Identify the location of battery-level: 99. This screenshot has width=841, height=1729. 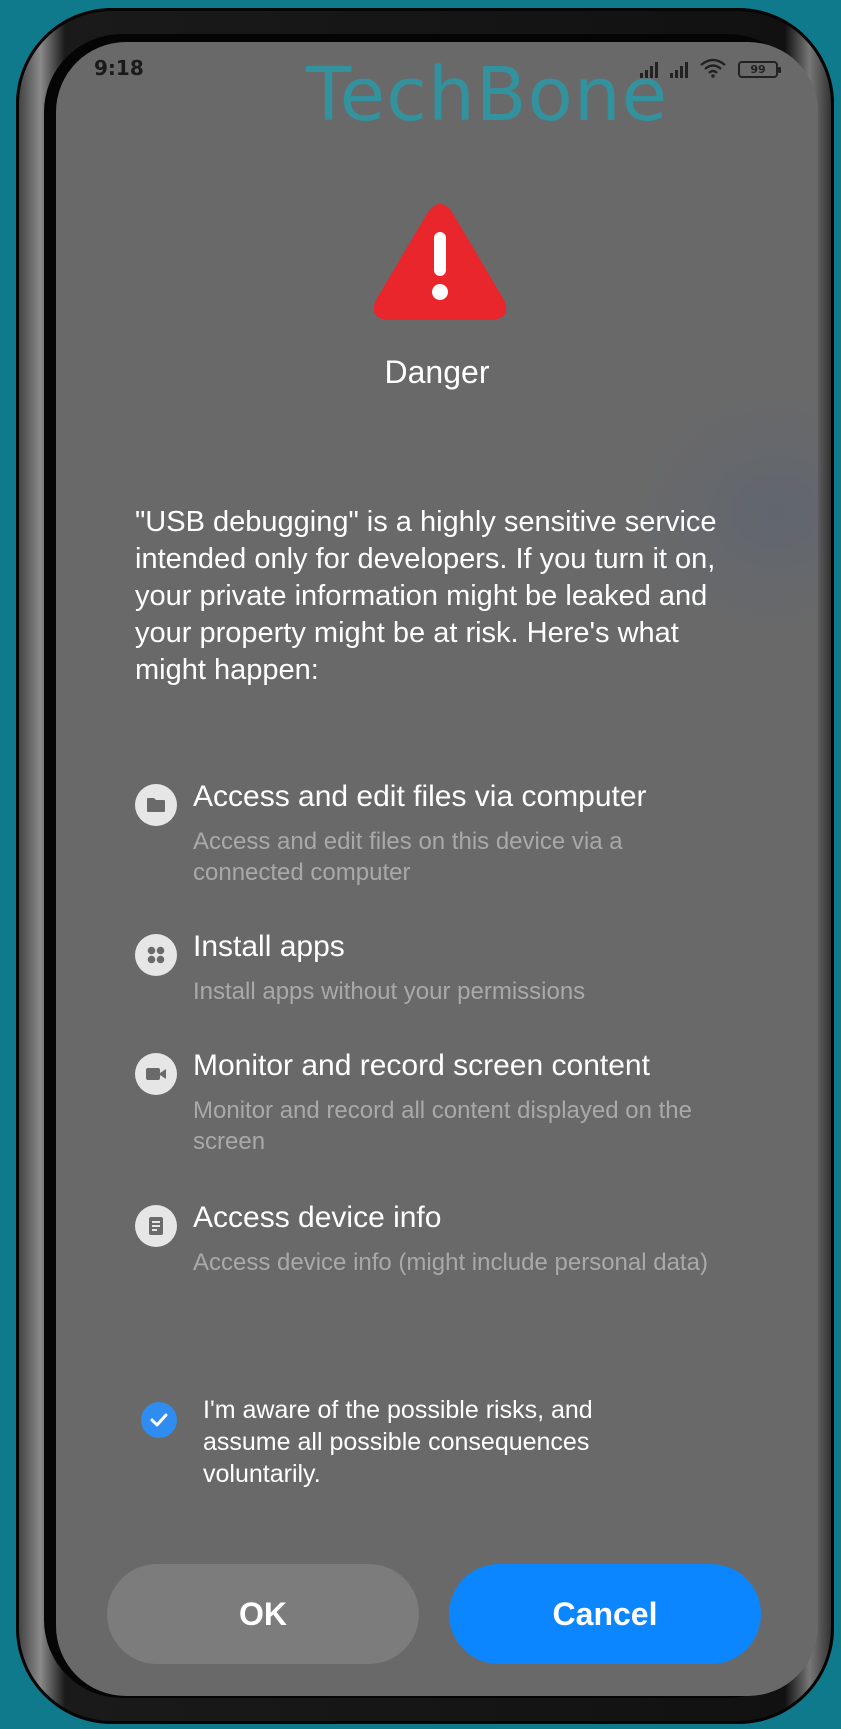
(758, 69).